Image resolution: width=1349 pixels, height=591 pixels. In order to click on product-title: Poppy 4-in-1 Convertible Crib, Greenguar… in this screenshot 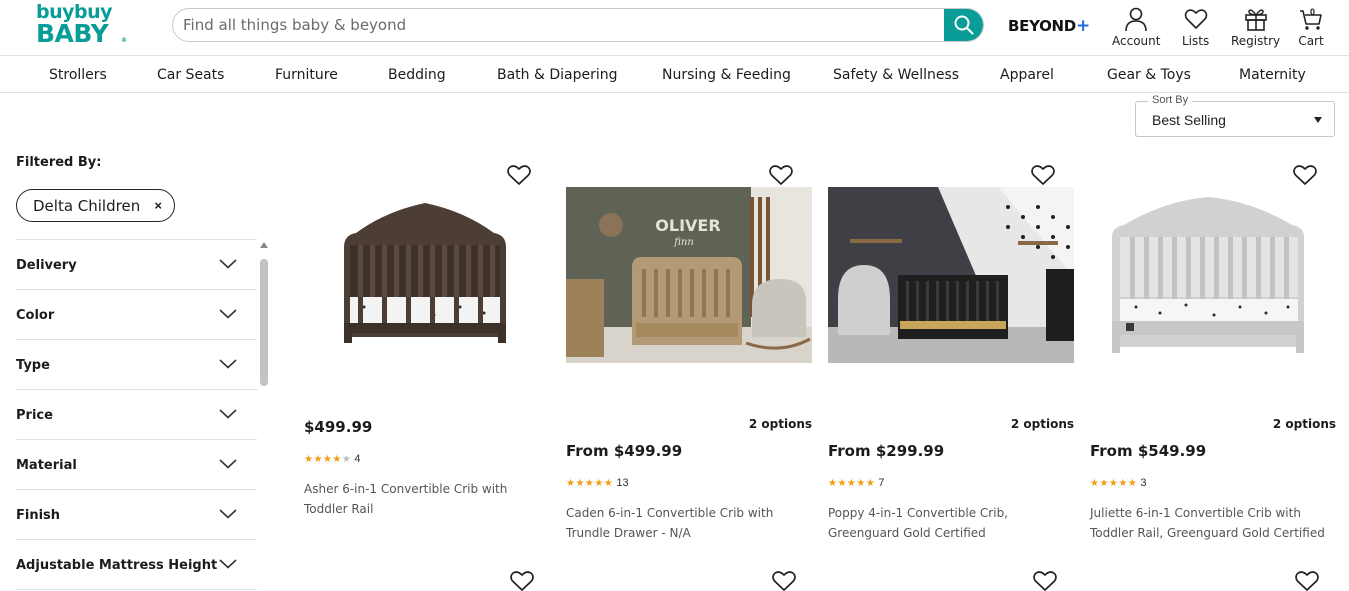, I will do `click(948, 523)`.